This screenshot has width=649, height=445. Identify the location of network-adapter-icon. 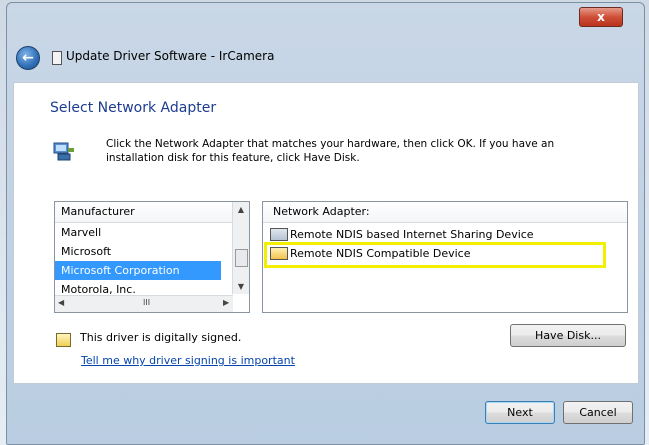
(63, 151).